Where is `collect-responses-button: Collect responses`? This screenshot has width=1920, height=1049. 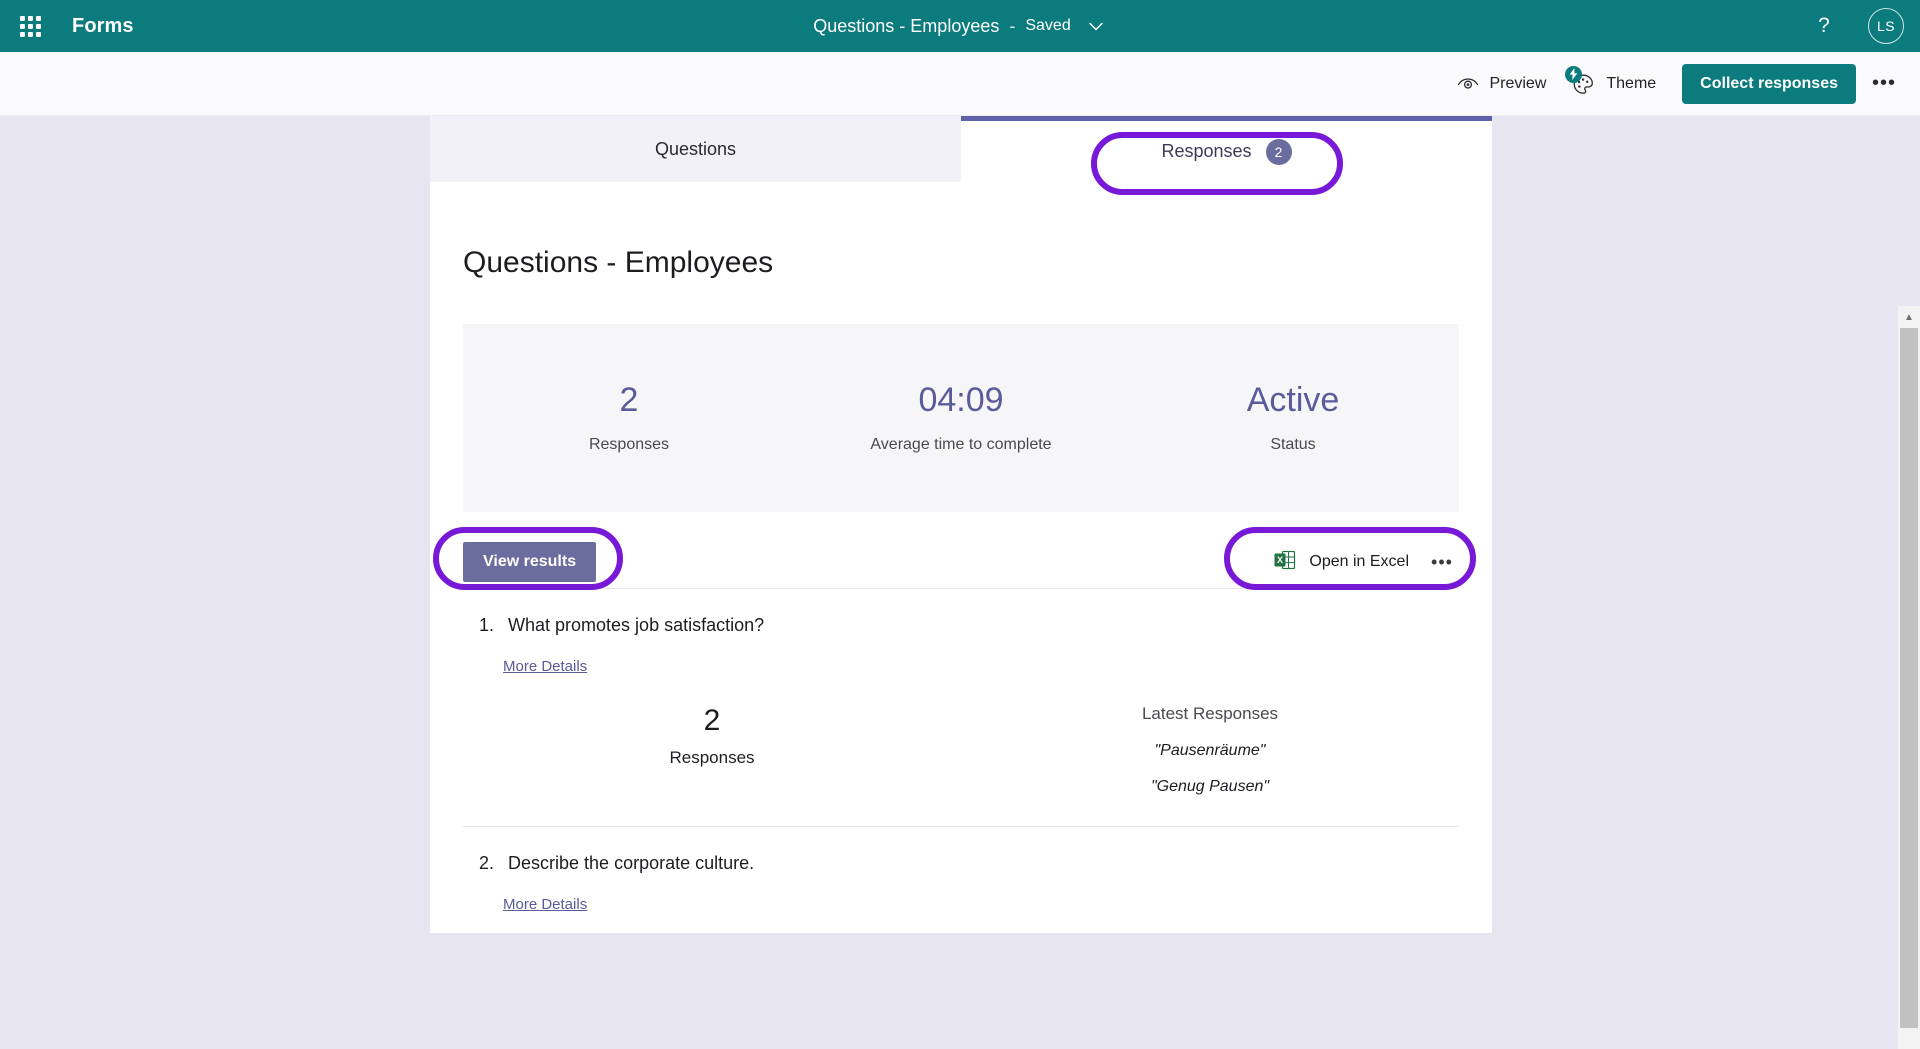 collect-responses-button: Collect responses is located at coordinates (1769, 83).